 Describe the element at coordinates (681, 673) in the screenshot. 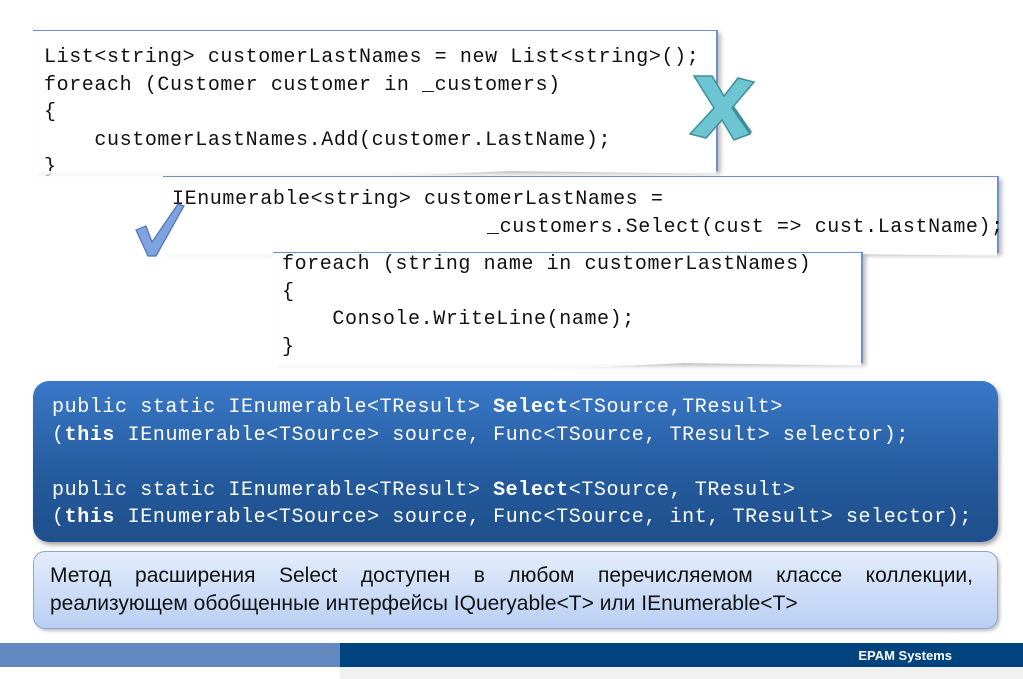

I see `footer-strip` at that location.